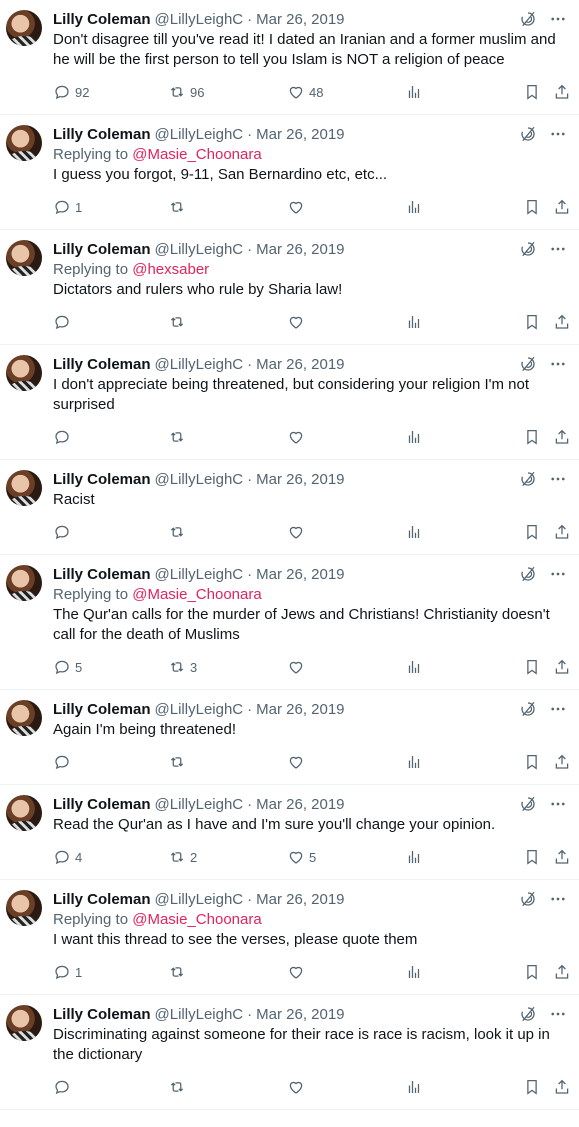  Describe the element at coordinates (170, 269) in the screenshot. I see `replying-to-mention: @hexsaber` at that location.